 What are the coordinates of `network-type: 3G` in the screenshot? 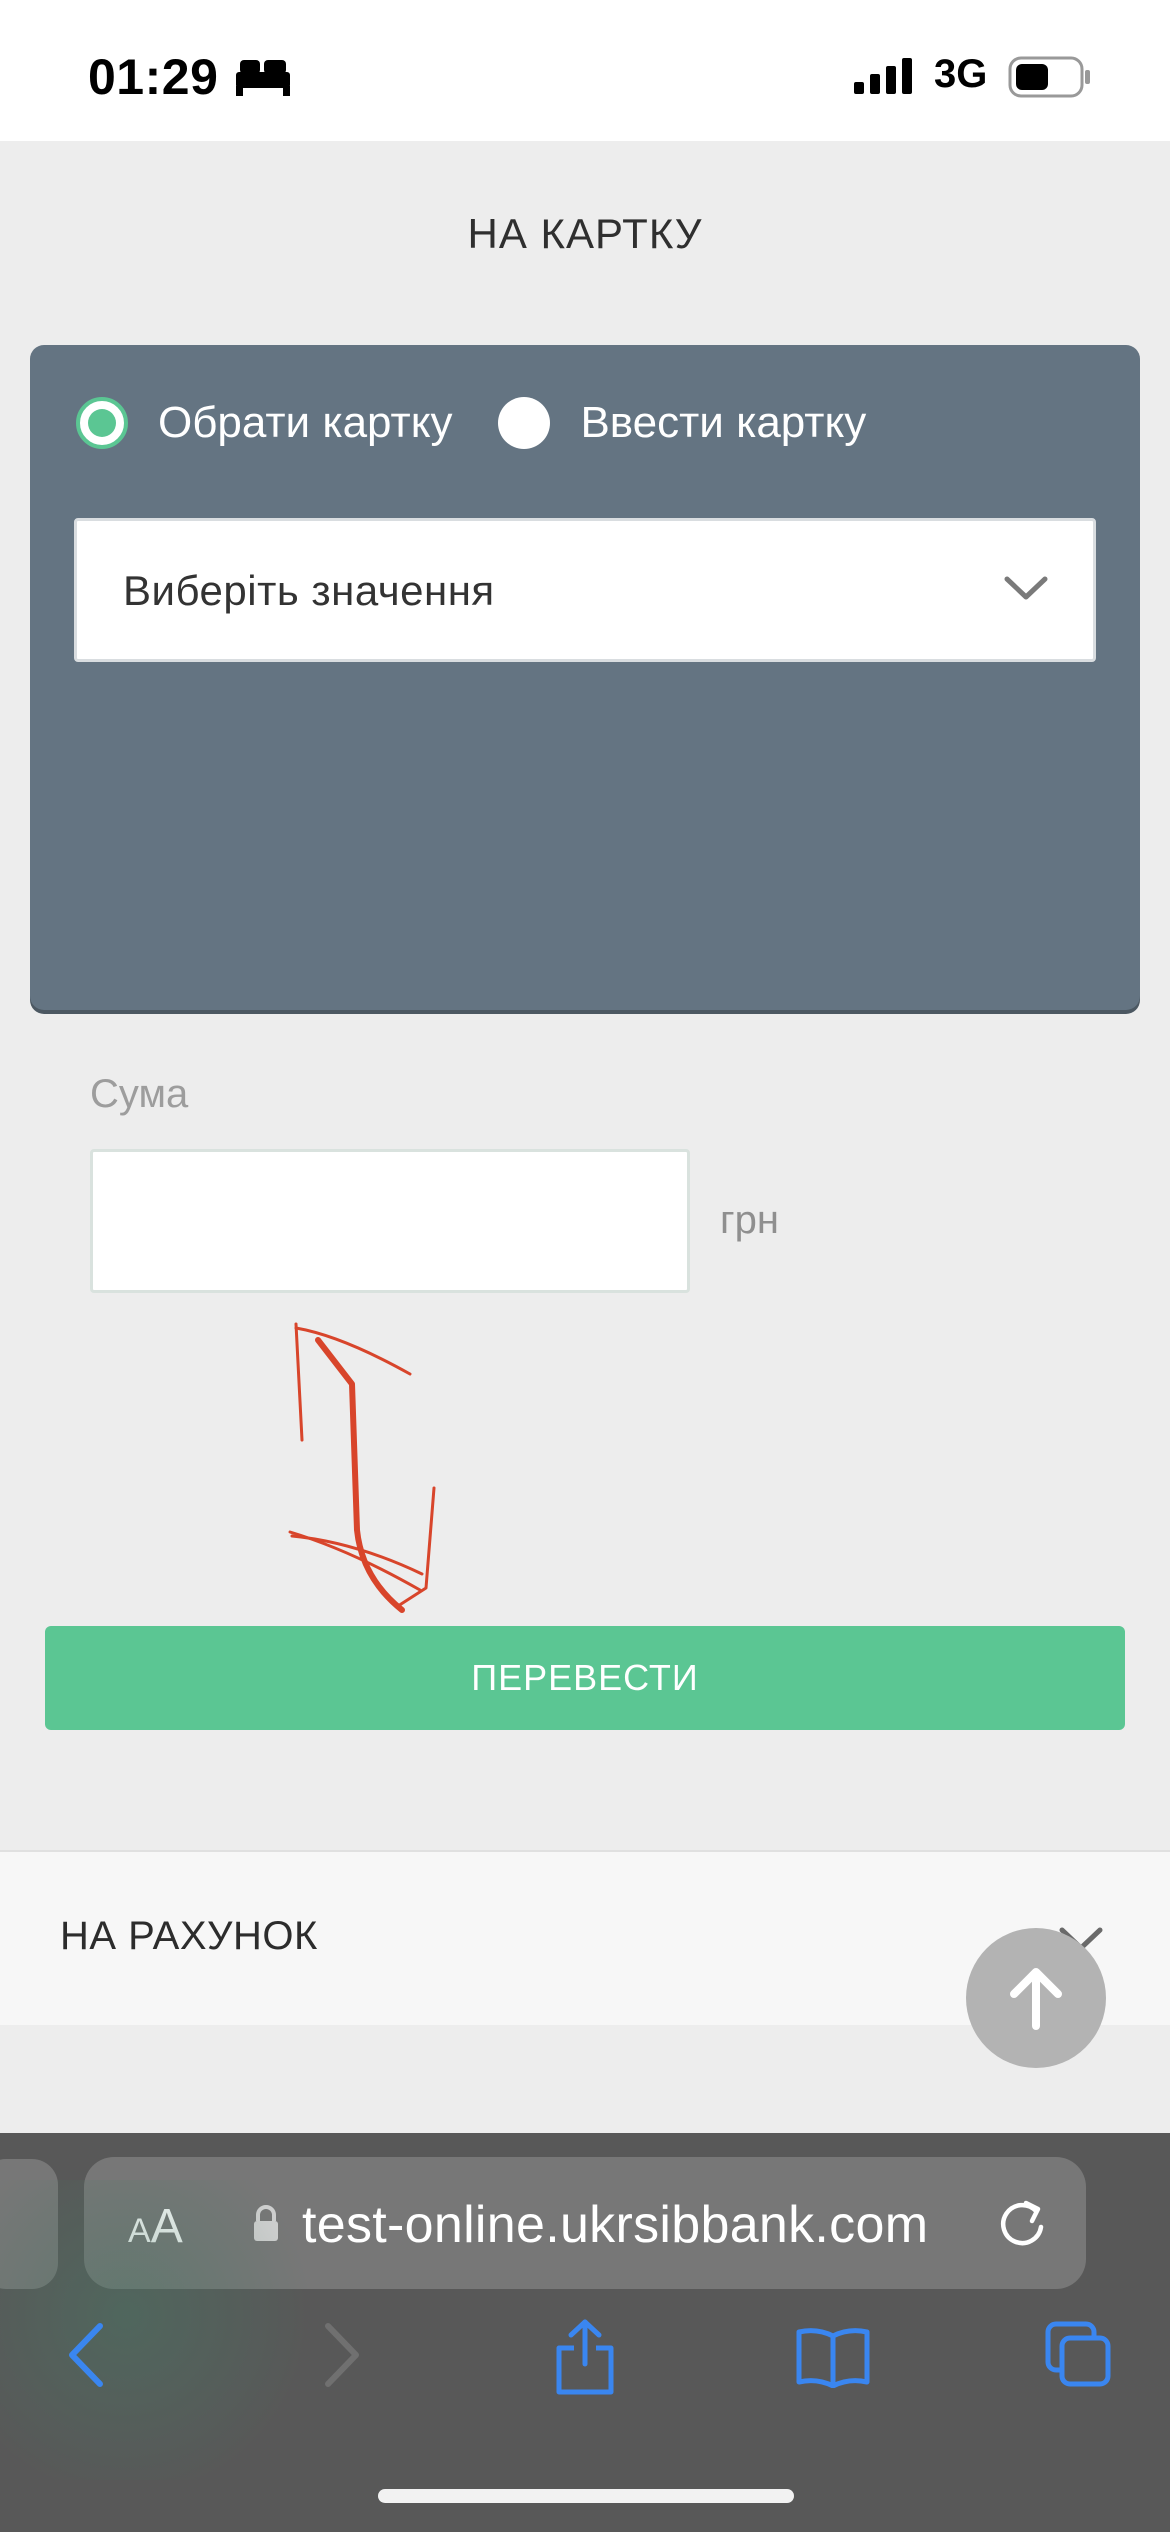 It's located at (961, 74).